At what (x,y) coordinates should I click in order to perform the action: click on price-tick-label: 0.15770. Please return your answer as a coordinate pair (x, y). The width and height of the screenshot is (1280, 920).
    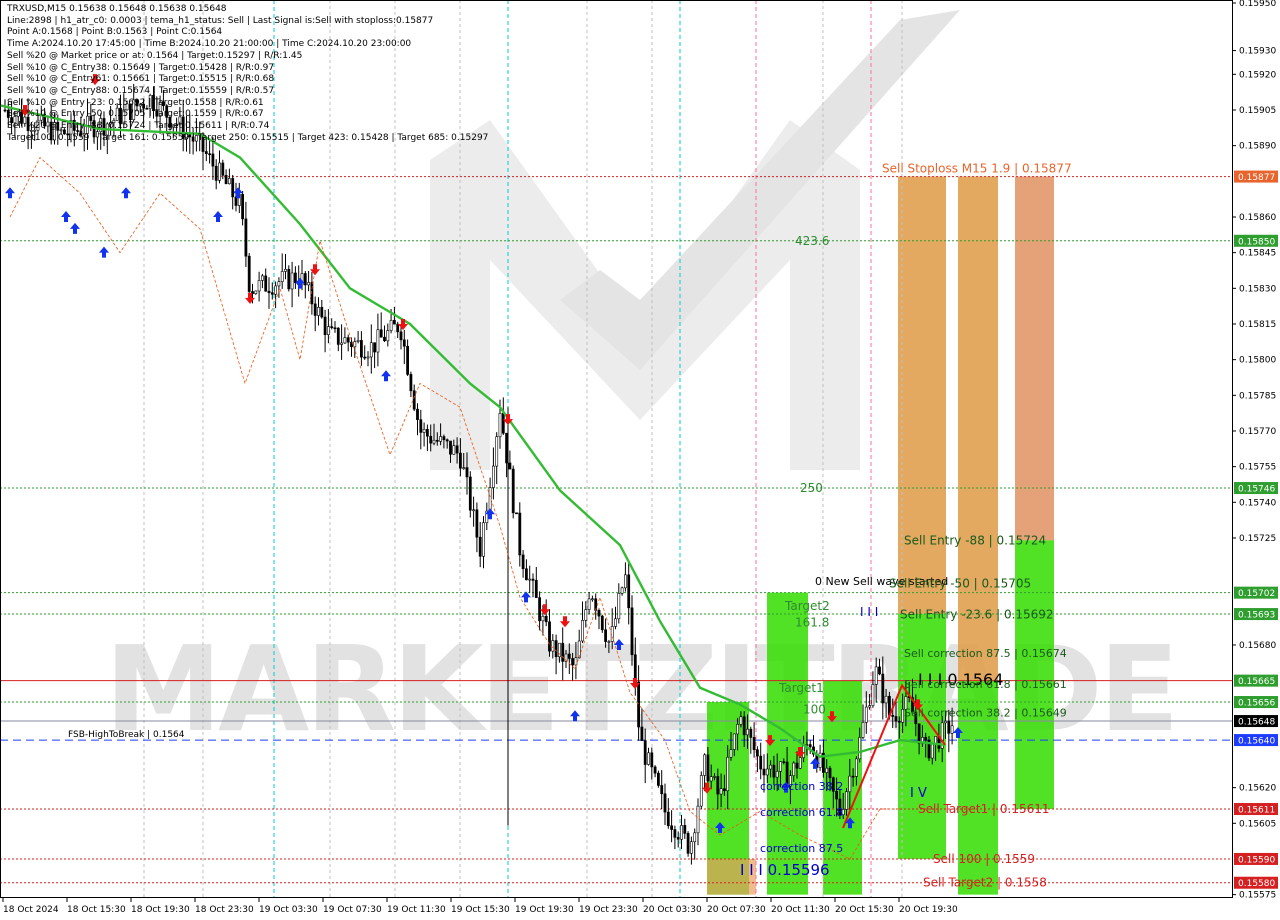
    Looking at the image, I should click on (1257, 432).